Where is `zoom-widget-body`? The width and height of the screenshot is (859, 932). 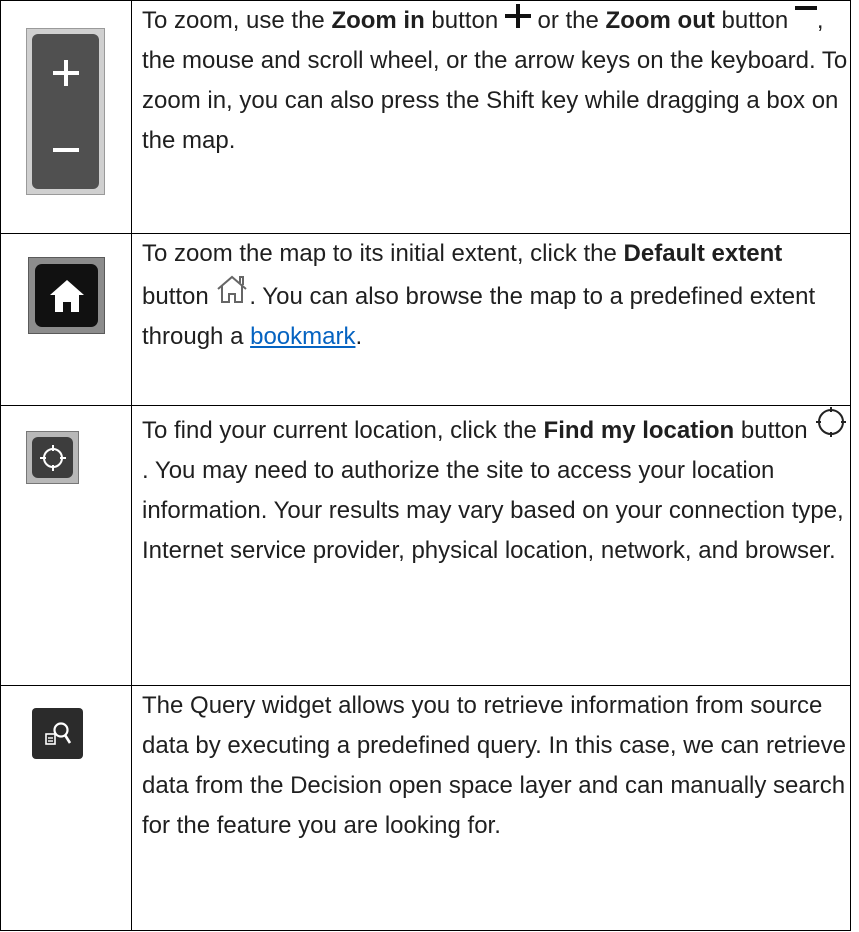
zoom-widget-body is located at coordinates (65, 111).